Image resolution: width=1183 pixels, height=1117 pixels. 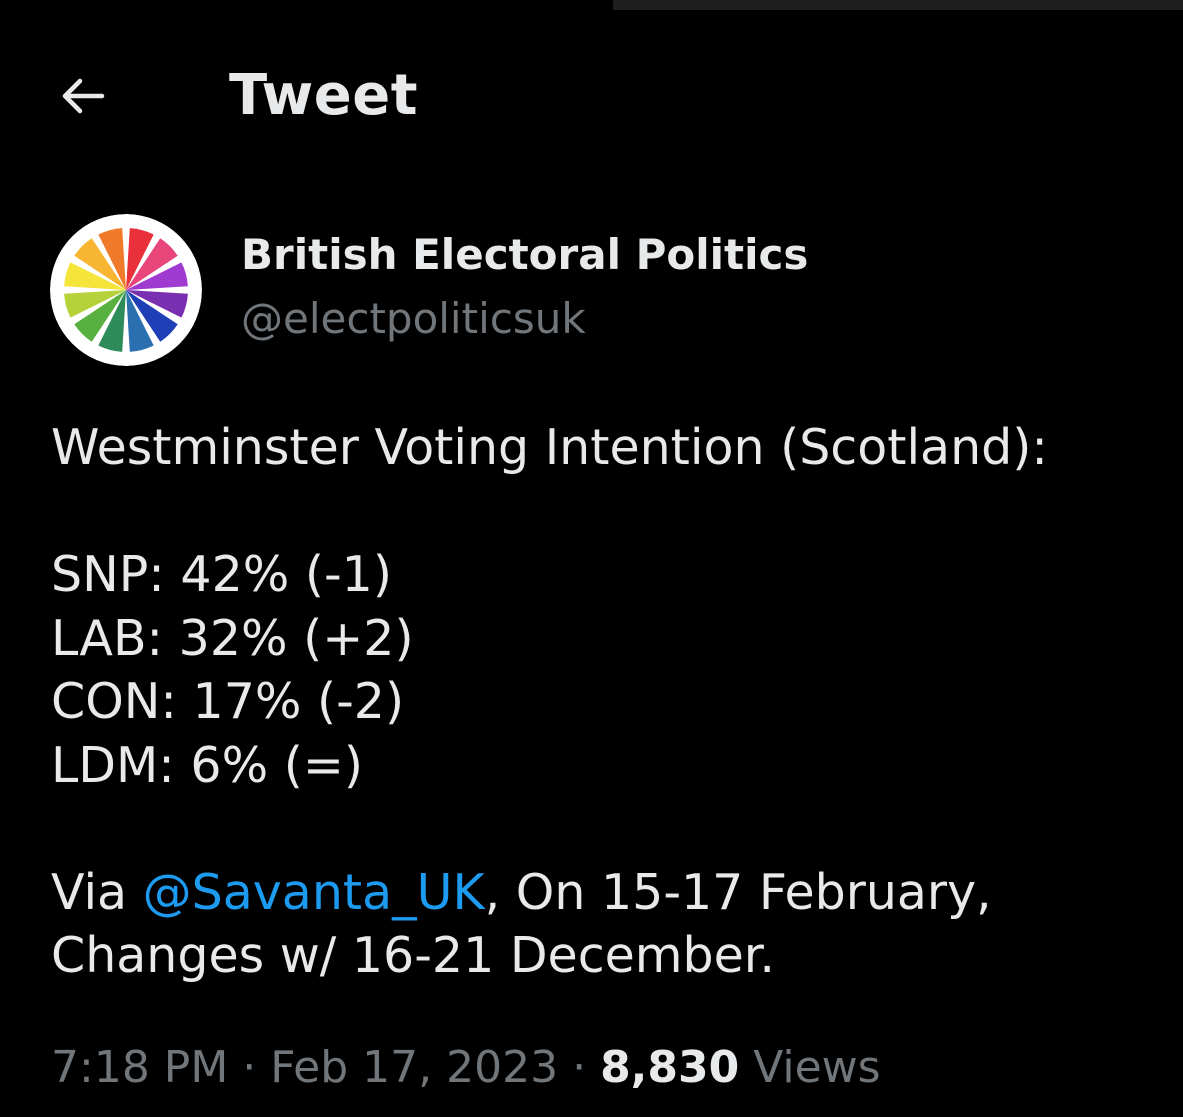 I want to click on author-display-name: British Electoral Politics, so click(x=524, y=255).